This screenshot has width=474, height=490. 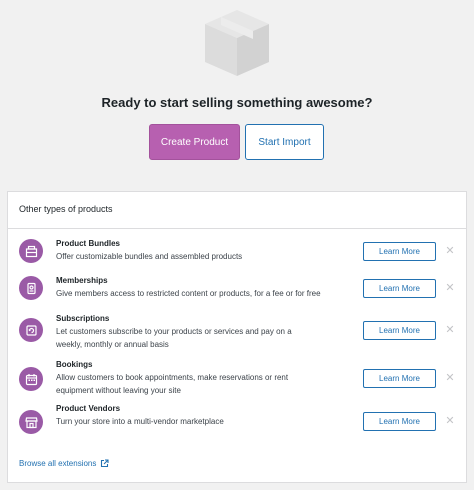 What do you see at coordinates (31, 379) in the screenshot?
I see `calendar-icon` at bounding box center [31, 379].